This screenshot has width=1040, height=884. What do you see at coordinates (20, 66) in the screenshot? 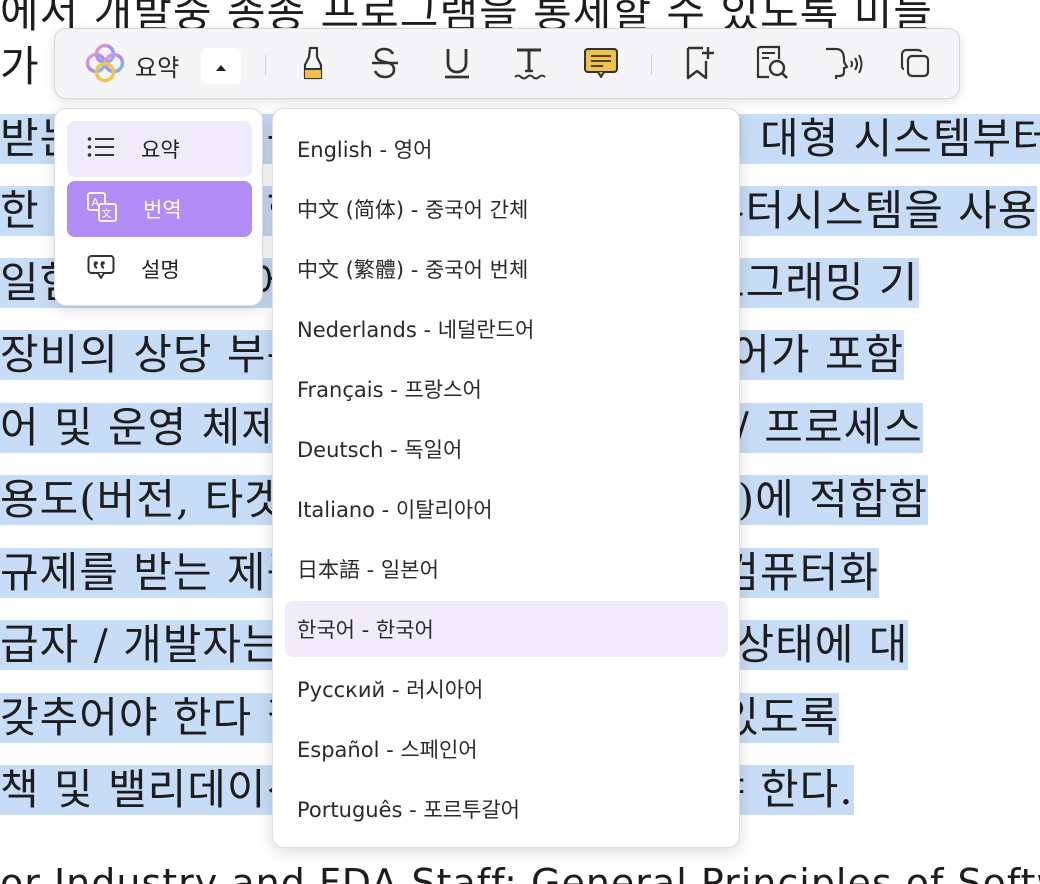
I see `document-line: 가` at bounding box center [20, 66].